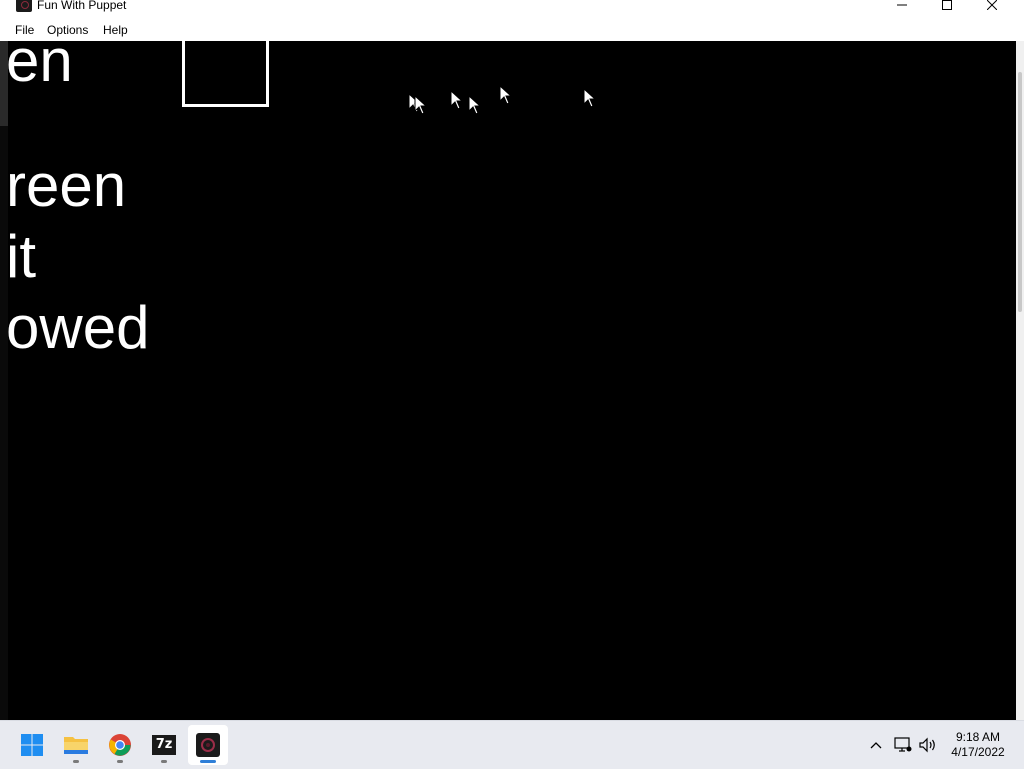 The image size is (1024, 769). What do you see at coordinates (78, 327) in the screenshot?
I see `canvas-text-line-4: owed` at bounding box center [78, 327].